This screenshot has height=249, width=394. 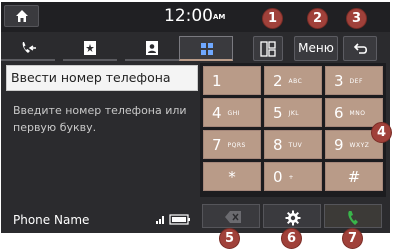 What do you see at coordinates (381, 132) in the screenshot?
I see `callout-badge-4: 4` at bounding box center [381, 132].